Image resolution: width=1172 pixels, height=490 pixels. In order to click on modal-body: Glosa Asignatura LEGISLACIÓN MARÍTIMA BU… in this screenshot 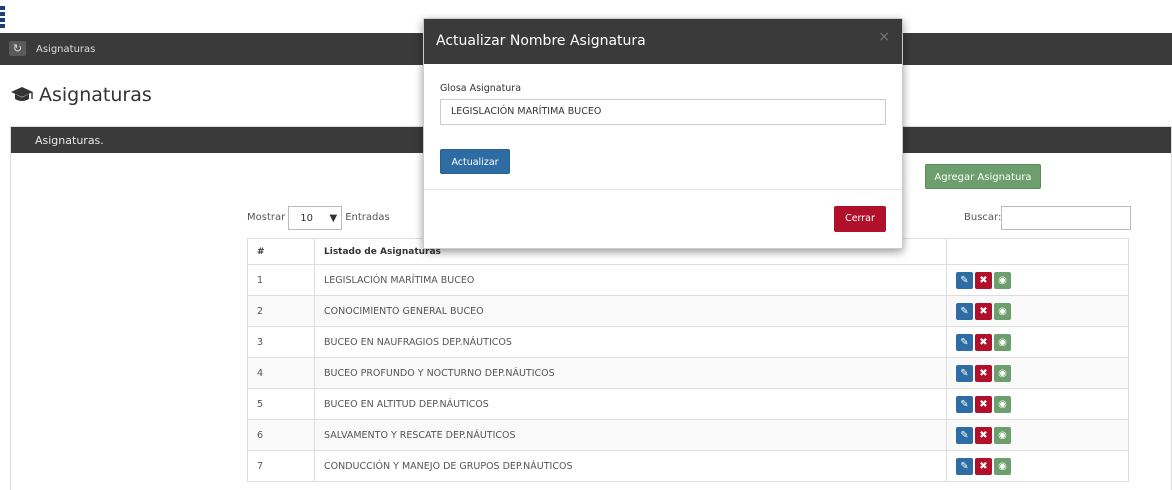, I will do `click(663, 127)`.